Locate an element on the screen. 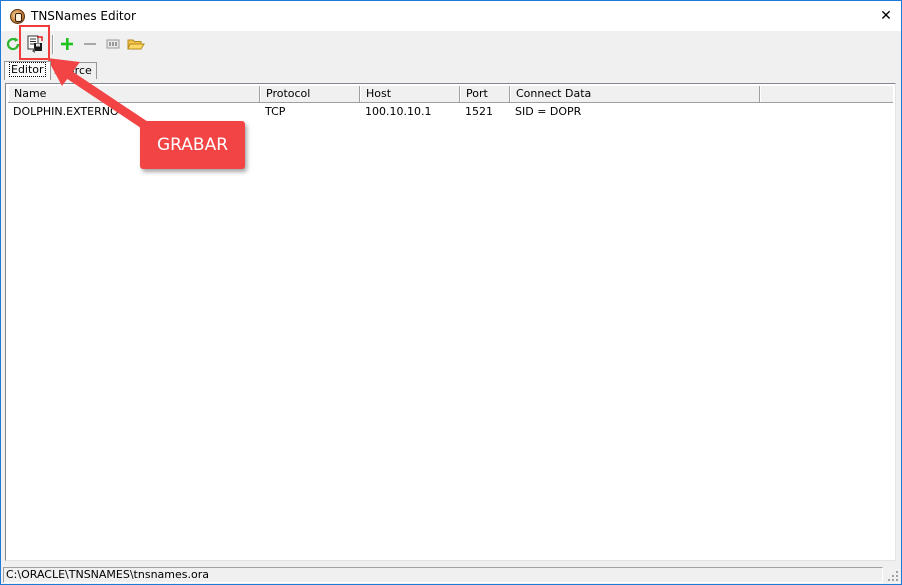  test-connection-icon is located at coordinates (113, 44).